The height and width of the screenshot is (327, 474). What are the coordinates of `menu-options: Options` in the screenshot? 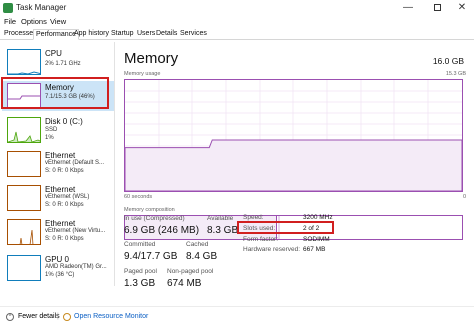 It's located at (34, 21).